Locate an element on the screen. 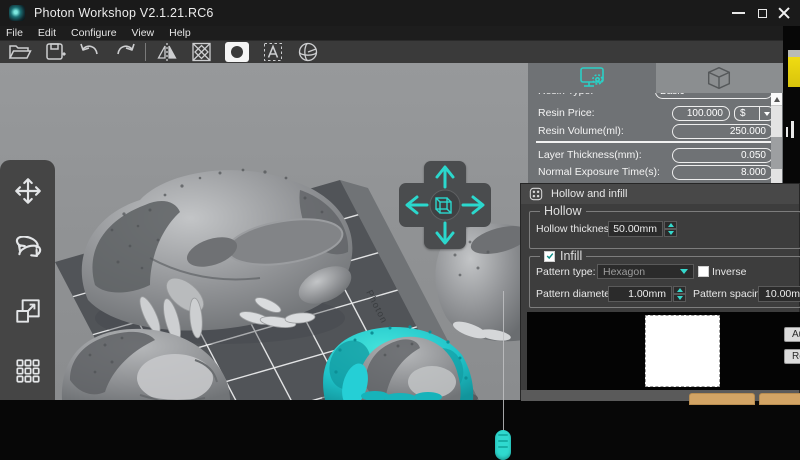  menu-view: View is located at coordinates (143, 33).